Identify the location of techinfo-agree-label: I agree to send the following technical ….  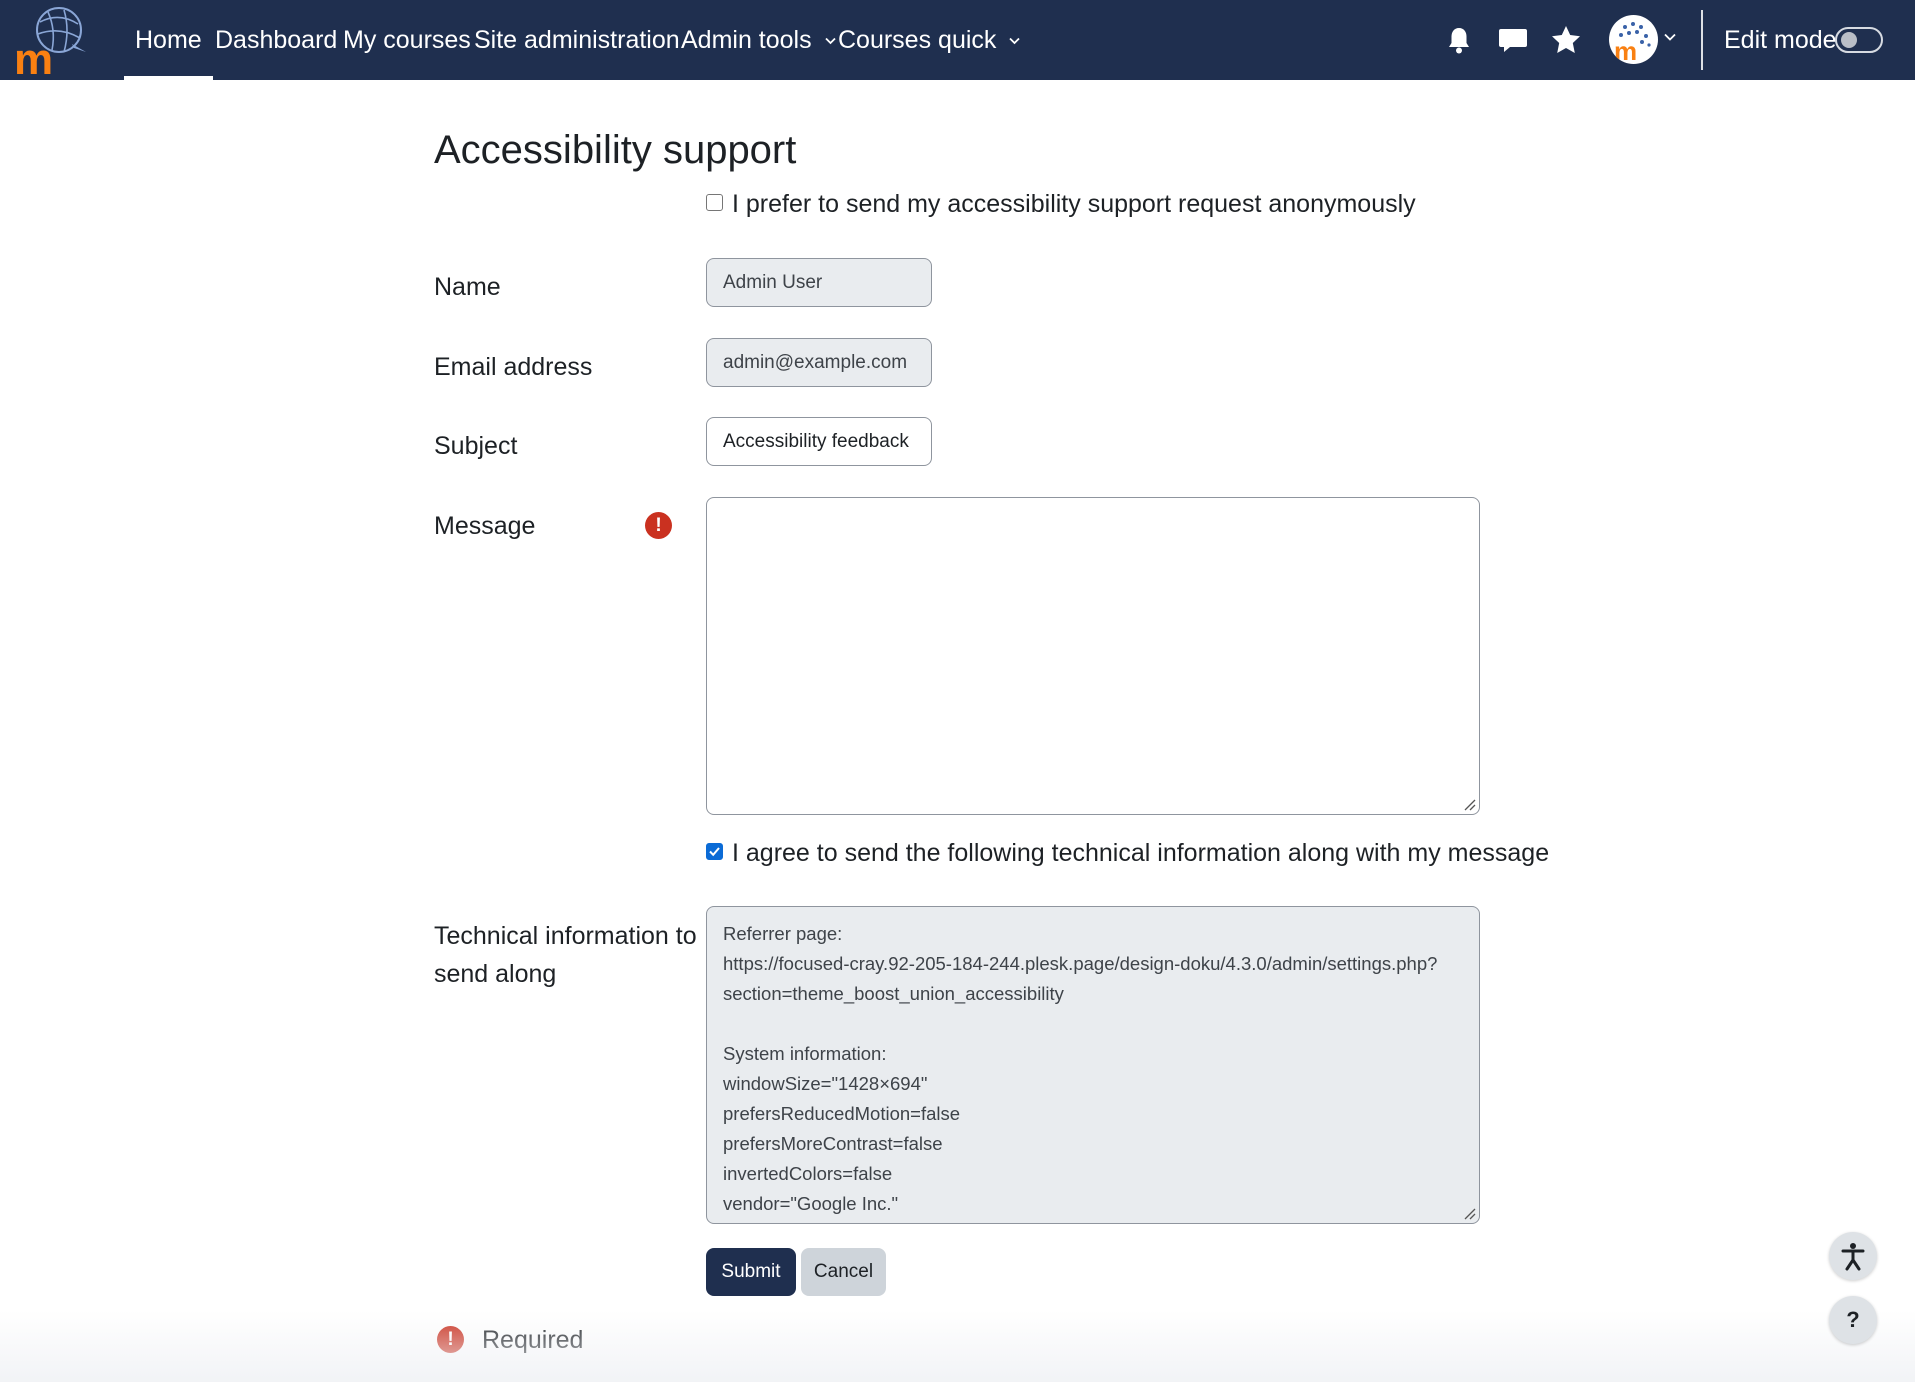
(1140, 853).